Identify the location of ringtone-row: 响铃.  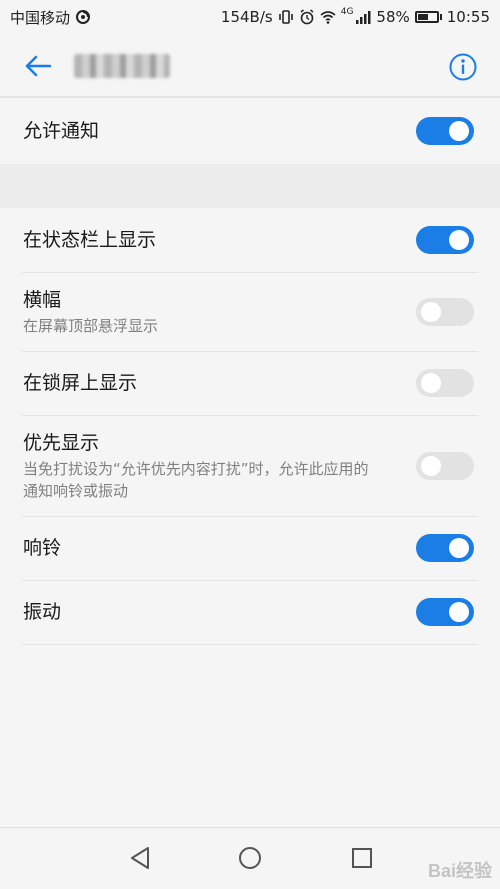
(250, 548).